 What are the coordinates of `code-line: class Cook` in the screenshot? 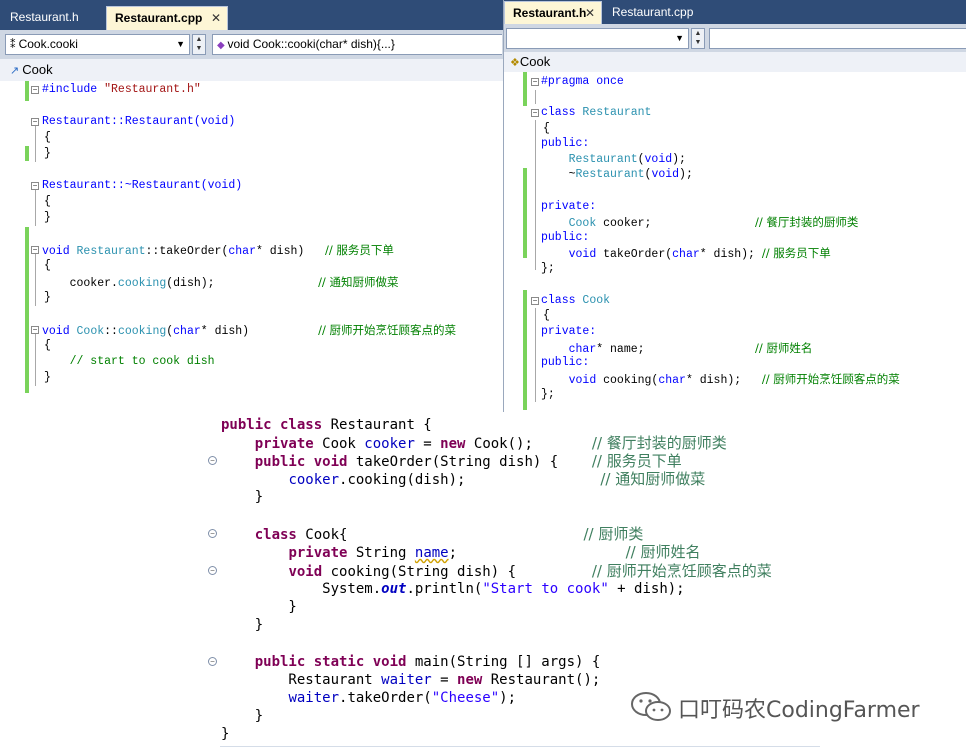 It's located at (576, 300).